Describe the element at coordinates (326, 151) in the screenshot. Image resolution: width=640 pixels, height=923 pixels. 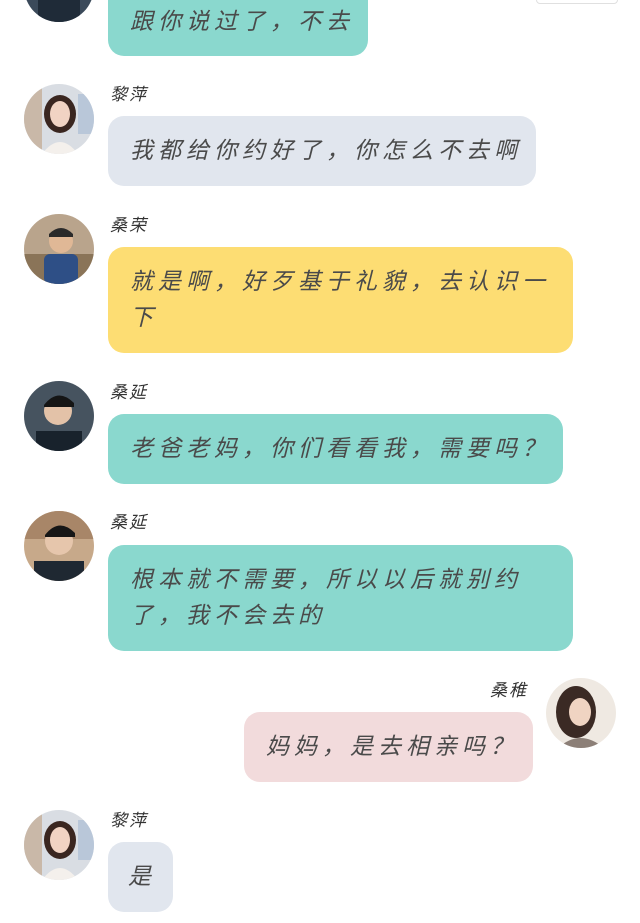
I see `message-text: 我都给你约好了，你怎么不去啊` at that location.